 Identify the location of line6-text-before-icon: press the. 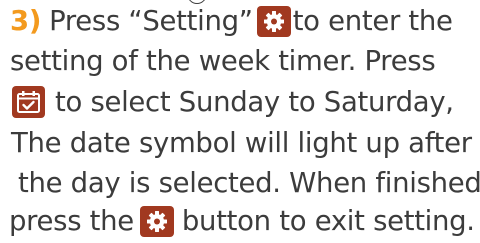
(71, 221).